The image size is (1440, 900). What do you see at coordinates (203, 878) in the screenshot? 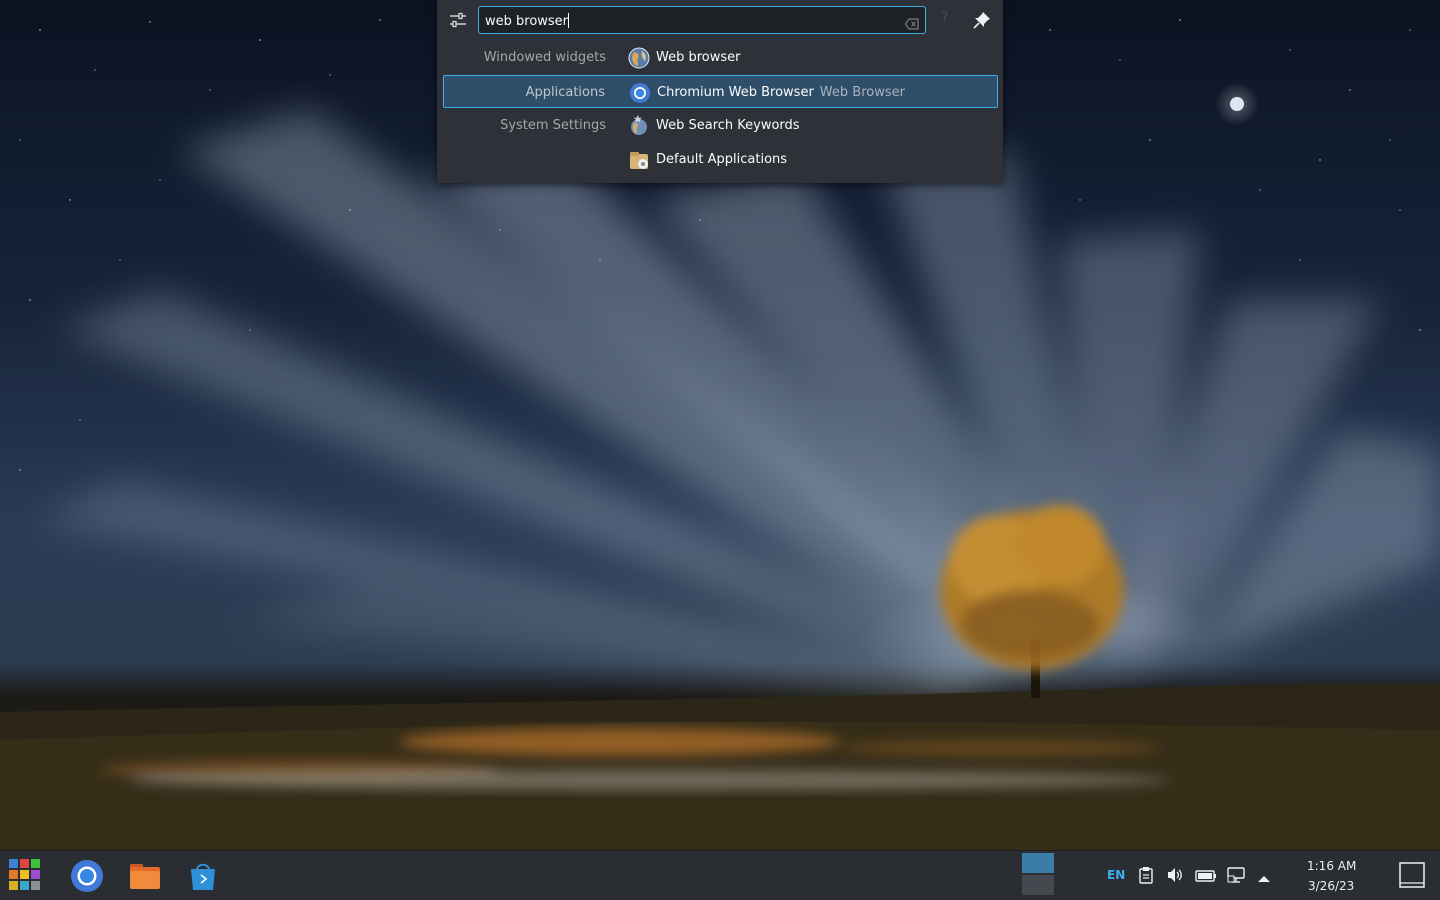
I see `discover-store-icon` at bounding box center [203, 878].